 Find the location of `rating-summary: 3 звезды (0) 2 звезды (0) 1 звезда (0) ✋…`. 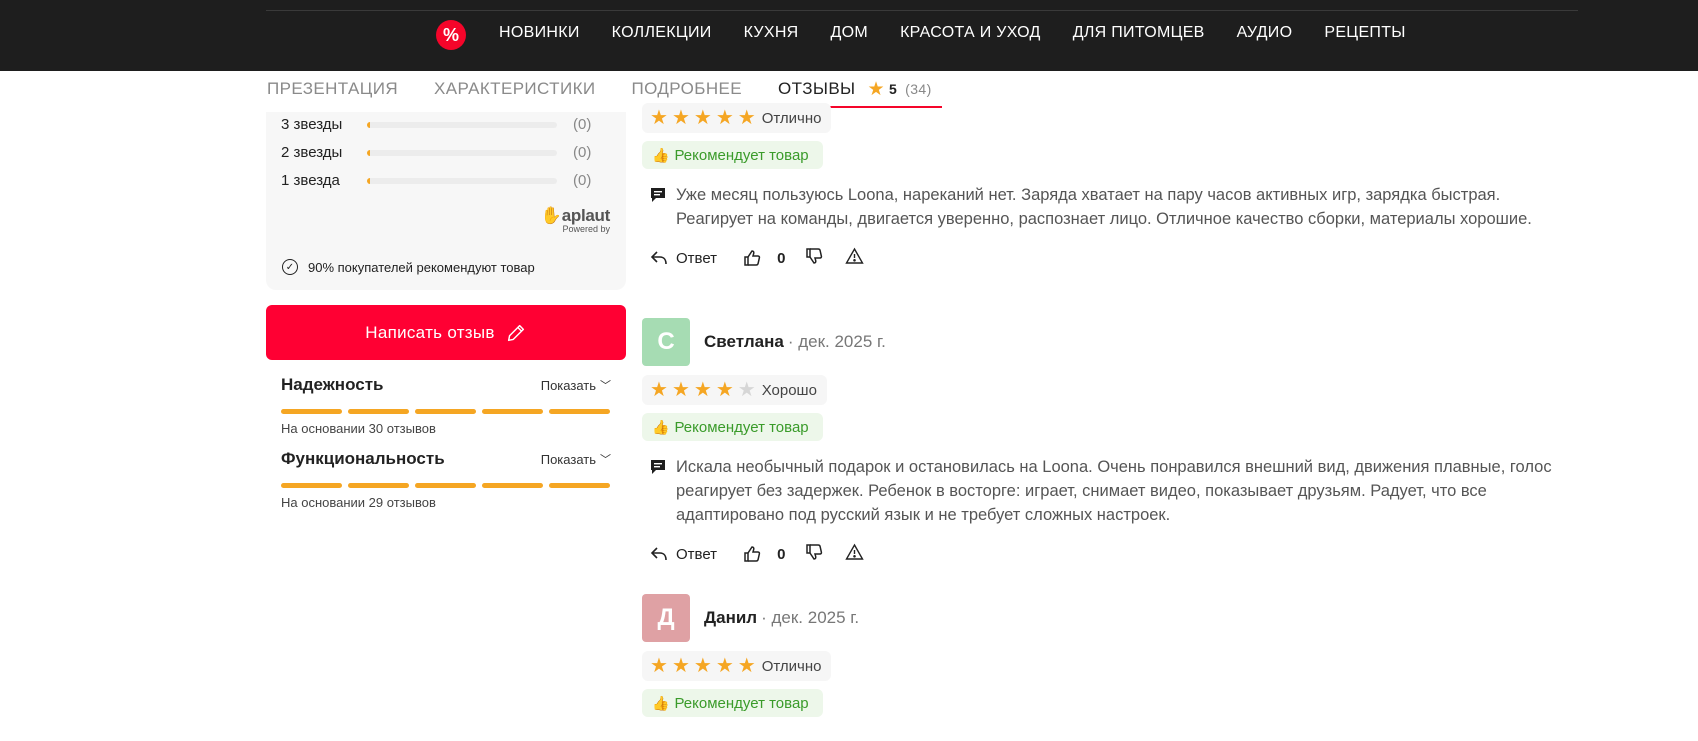

rating-summary: 3 звезды (0) 2 звезды (0) 1 звезда (0) ✋… is located at coordinates (446, 201).